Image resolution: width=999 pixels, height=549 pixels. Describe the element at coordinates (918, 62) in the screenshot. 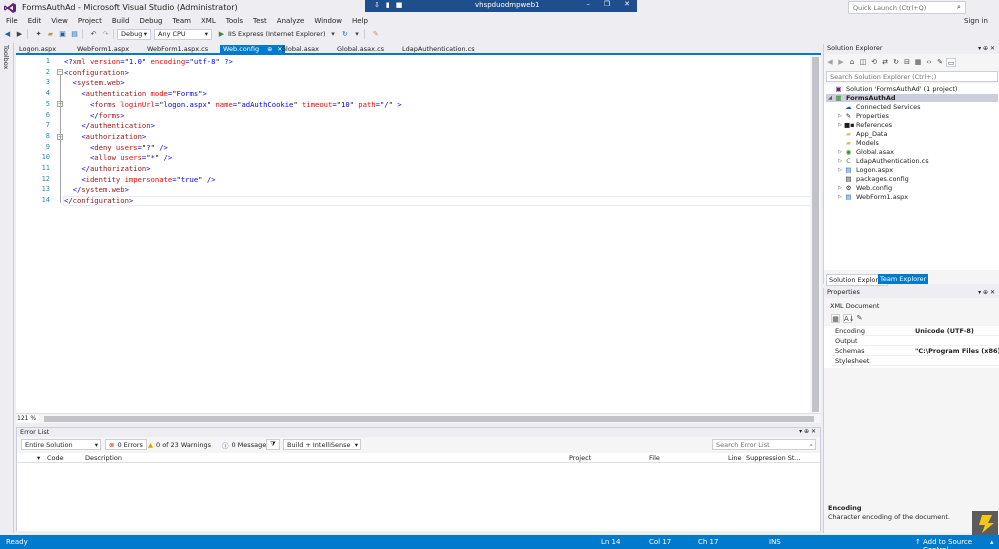

I see `show-all-files-icon: ▦` at that location.